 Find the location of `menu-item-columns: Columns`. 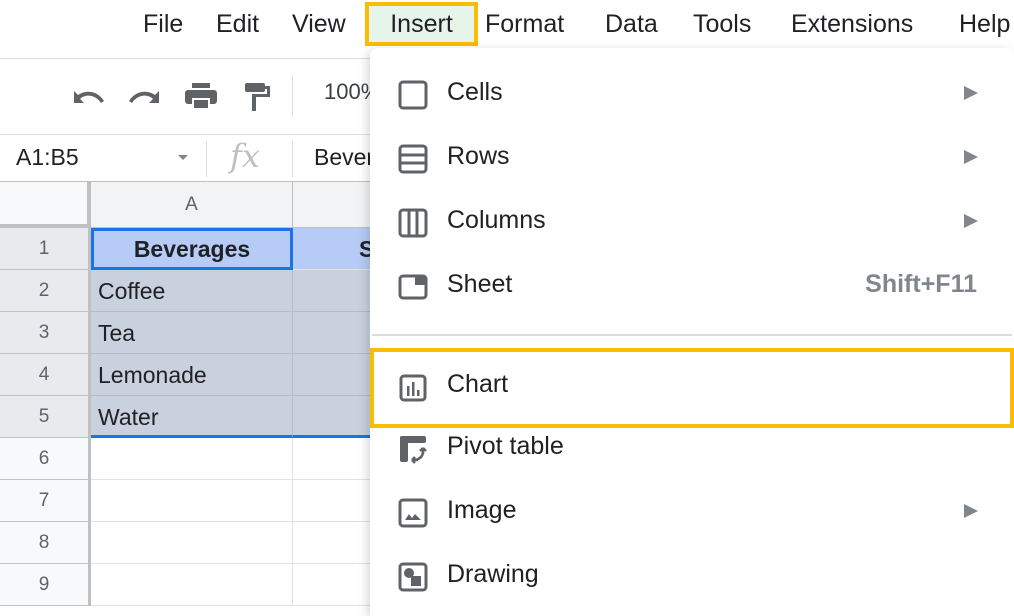

menu-item-columns: Columns is located at coordinates (692, 222).